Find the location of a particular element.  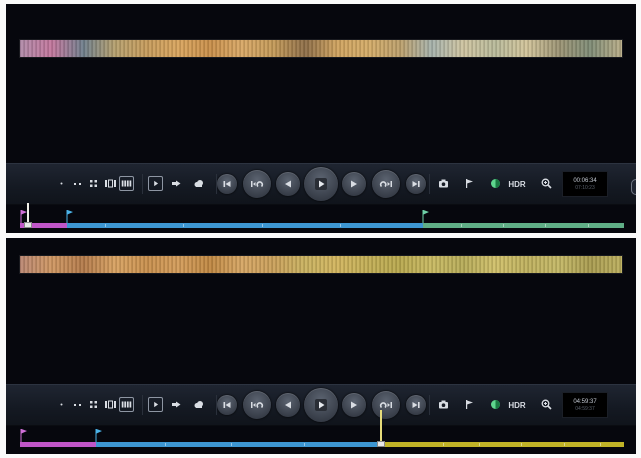

filmstrip-3-icon is located at coordinates (110, 404).